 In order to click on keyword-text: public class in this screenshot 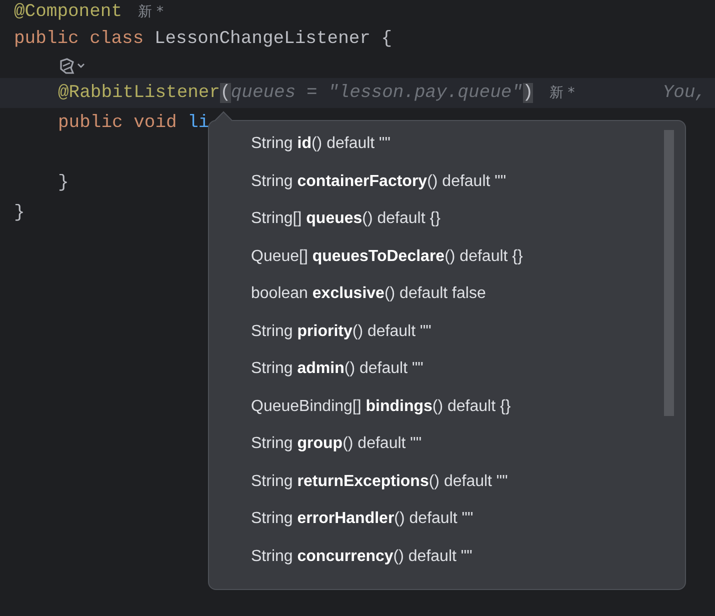, I will do `click(79, 39)`.